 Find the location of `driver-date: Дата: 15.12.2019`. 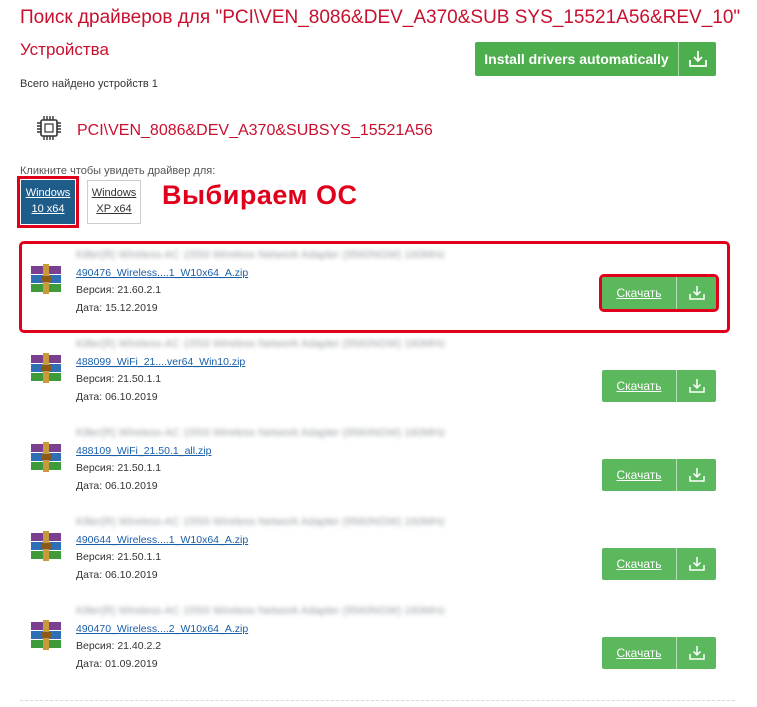

driver-date: Дата: 15.12.2019 is located at coordinates (117, 308).